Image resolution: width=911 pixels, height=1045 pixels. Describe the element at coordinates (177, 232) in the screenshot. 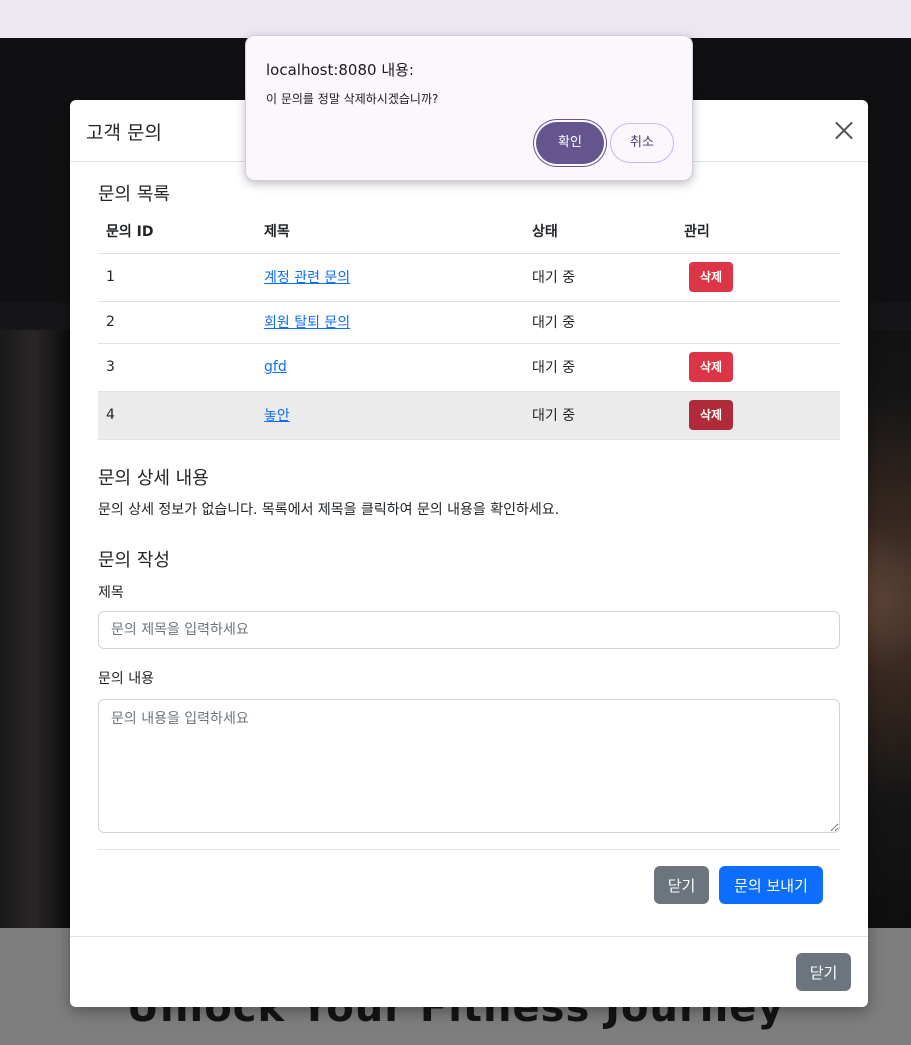

I see `column-header-id: 문의 ID` at that location.